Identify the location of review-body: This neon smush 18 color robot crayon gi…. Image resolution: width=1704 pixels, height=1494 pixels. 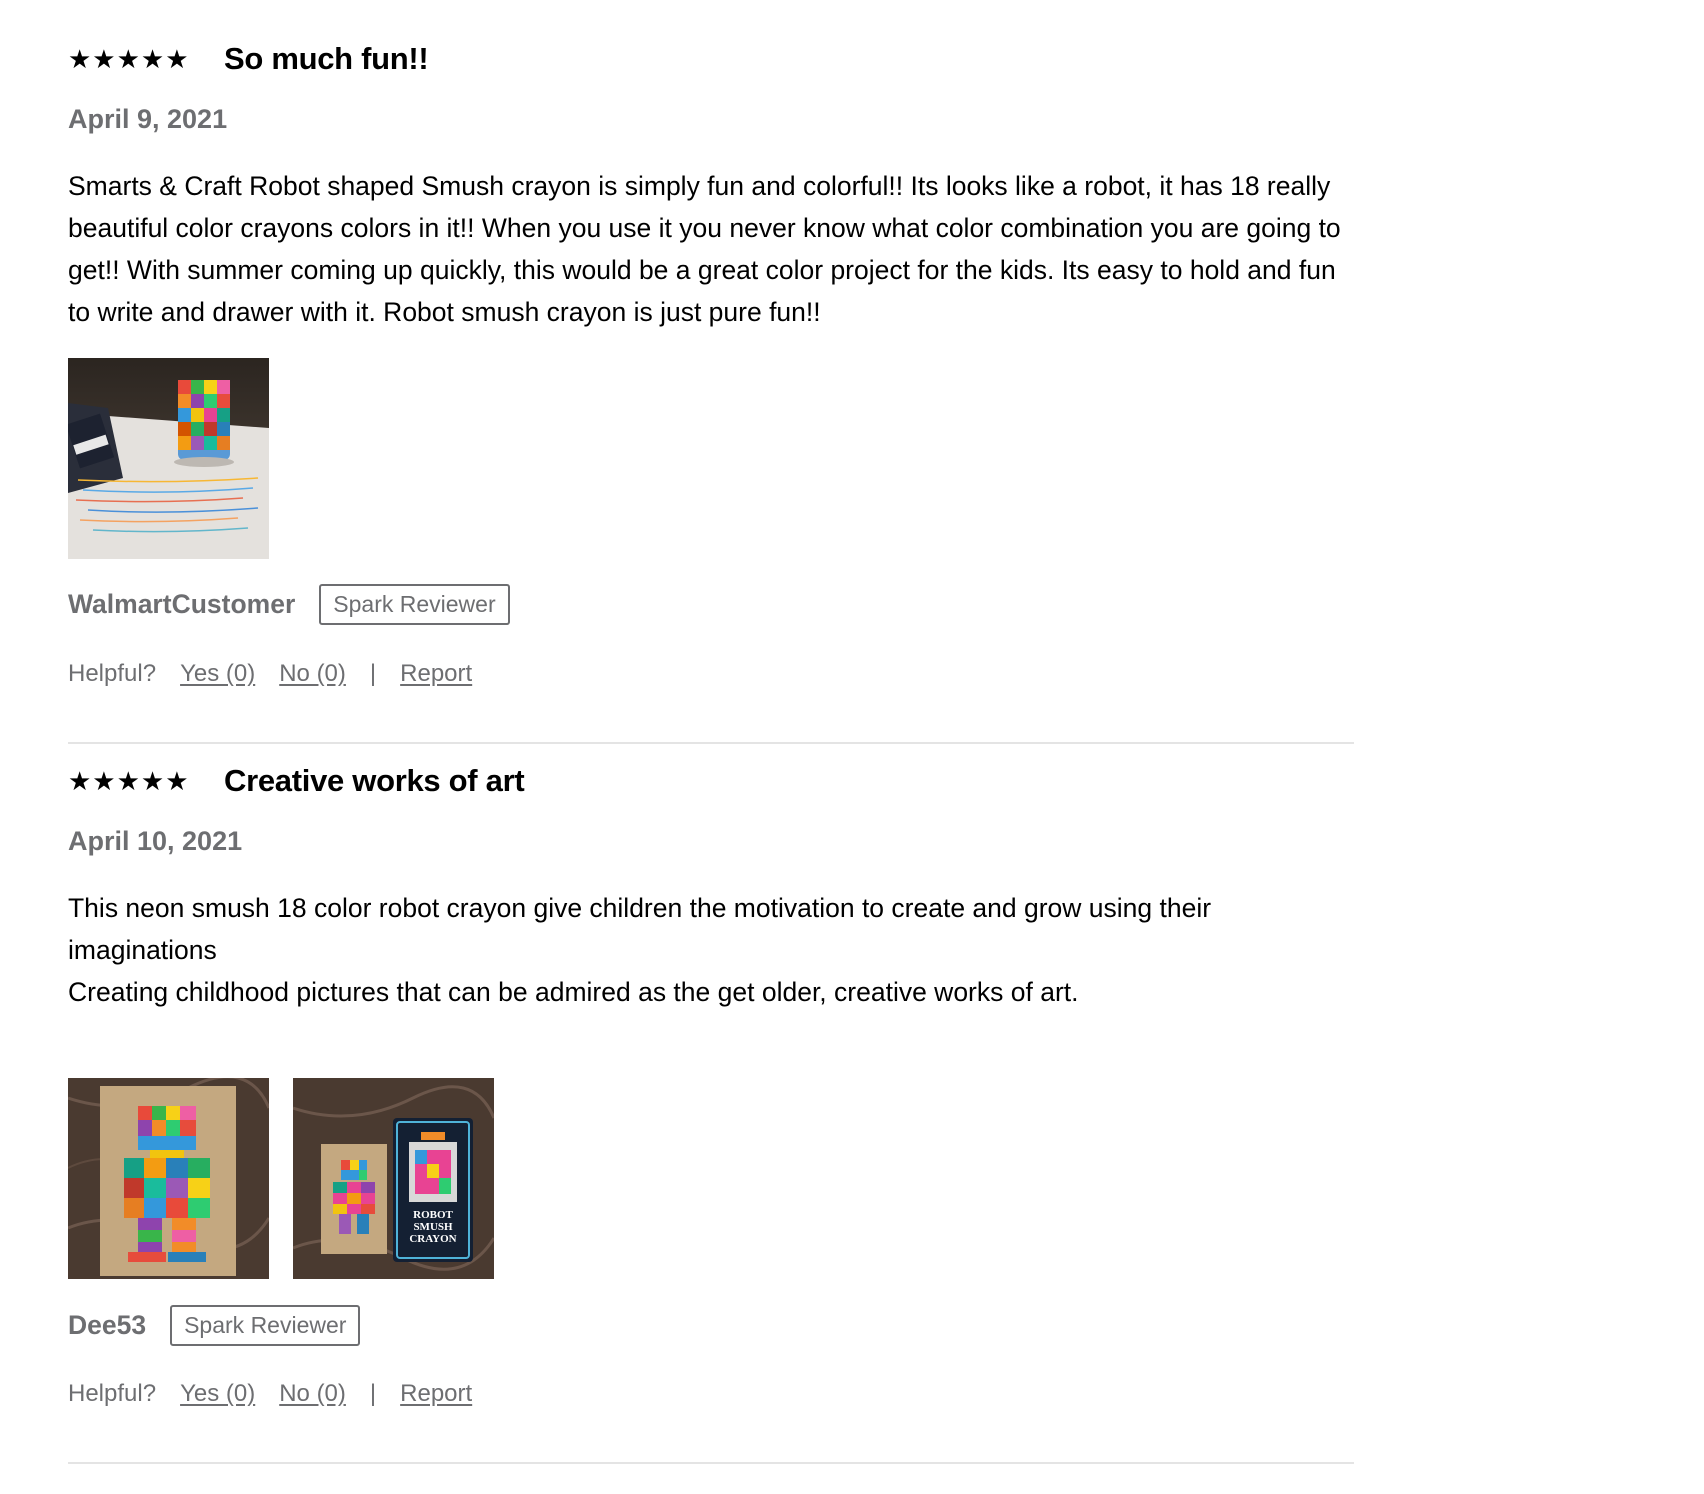
(640, 950).